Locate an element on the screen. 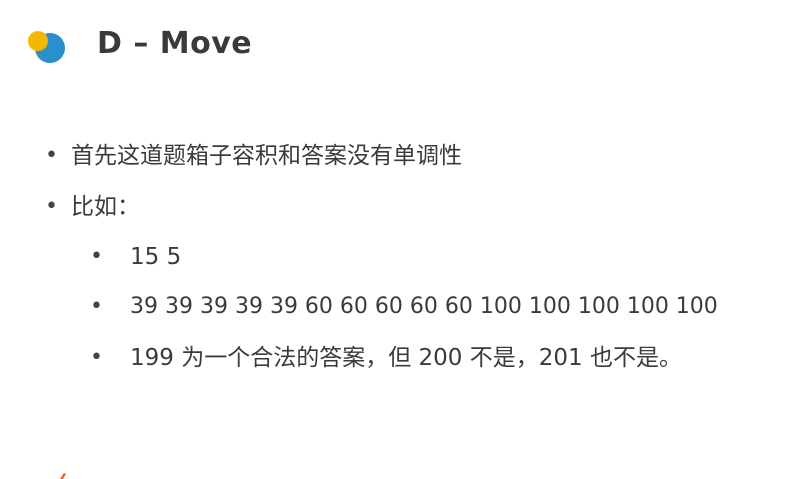  bullet-text: 首先这道题箱子容积和答案没有单调性 is located at coordinates (266, 156).